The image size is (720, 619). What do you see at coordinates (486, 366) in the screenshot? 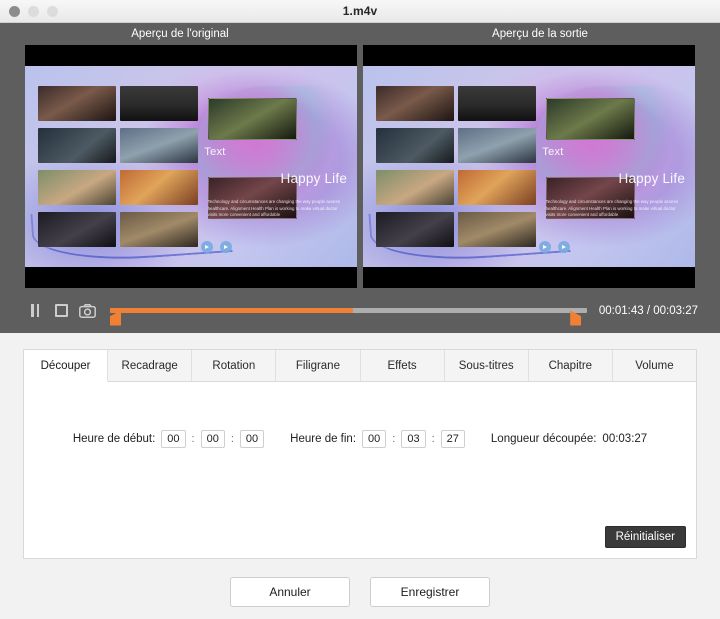
I see `tab-sous-titres: Sous-titres` at bounding box center [486, 366].